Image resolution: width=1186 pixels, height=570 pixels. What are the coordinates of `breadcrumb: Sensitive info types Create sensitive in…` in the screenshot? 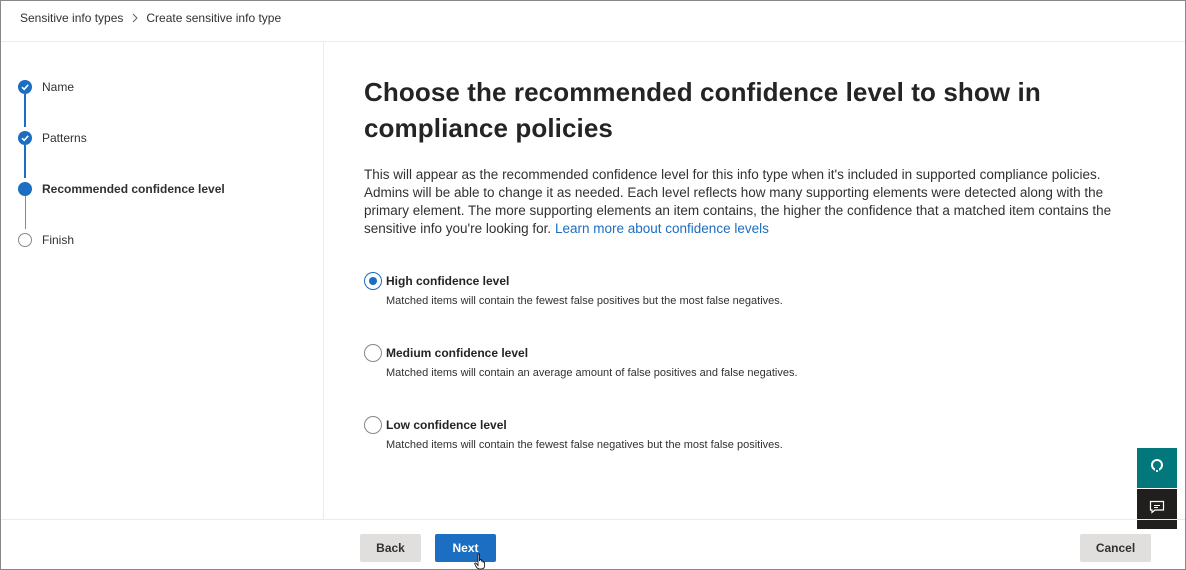 It's located at (150, 18).